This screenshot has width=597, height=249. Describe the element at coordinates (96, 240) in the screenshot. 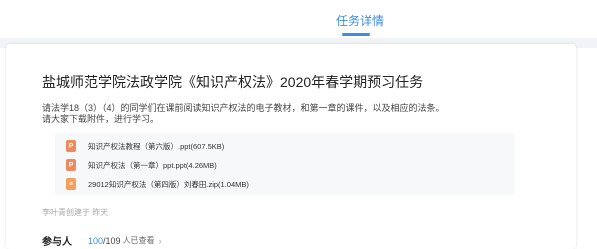

I see `viewed-count: 100` at that location.